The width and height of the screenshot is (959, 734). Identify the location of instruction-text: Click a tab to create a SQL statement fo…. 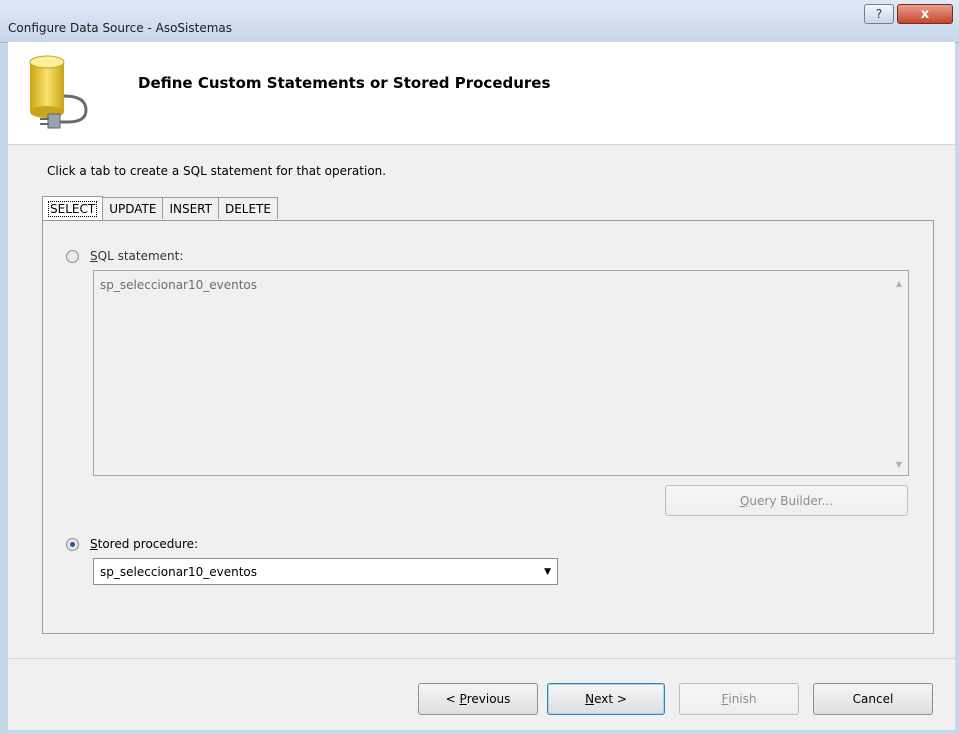
(217, 171).